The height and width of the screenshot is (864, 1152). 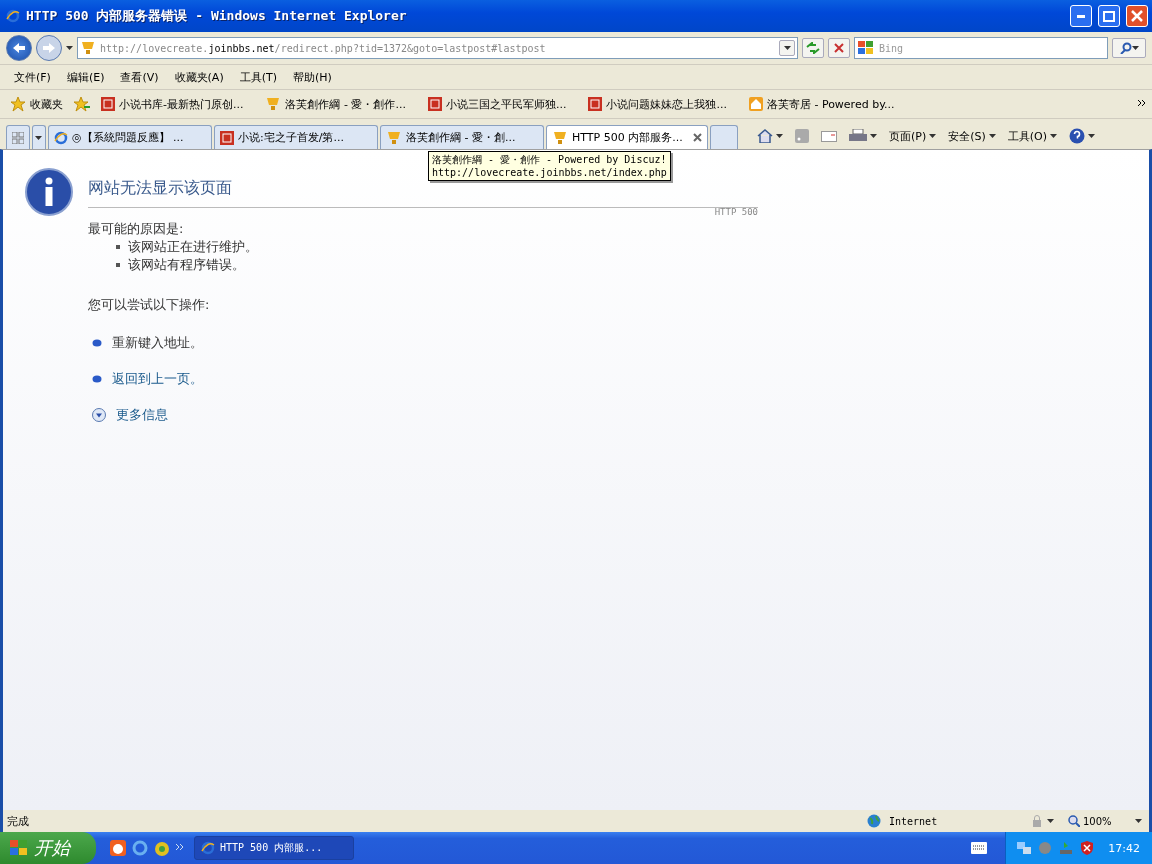 What do you see at coordinates (1074, 821) in the screenshot?
I see `zoom-in-icon` at bounding box center [1074, 821].